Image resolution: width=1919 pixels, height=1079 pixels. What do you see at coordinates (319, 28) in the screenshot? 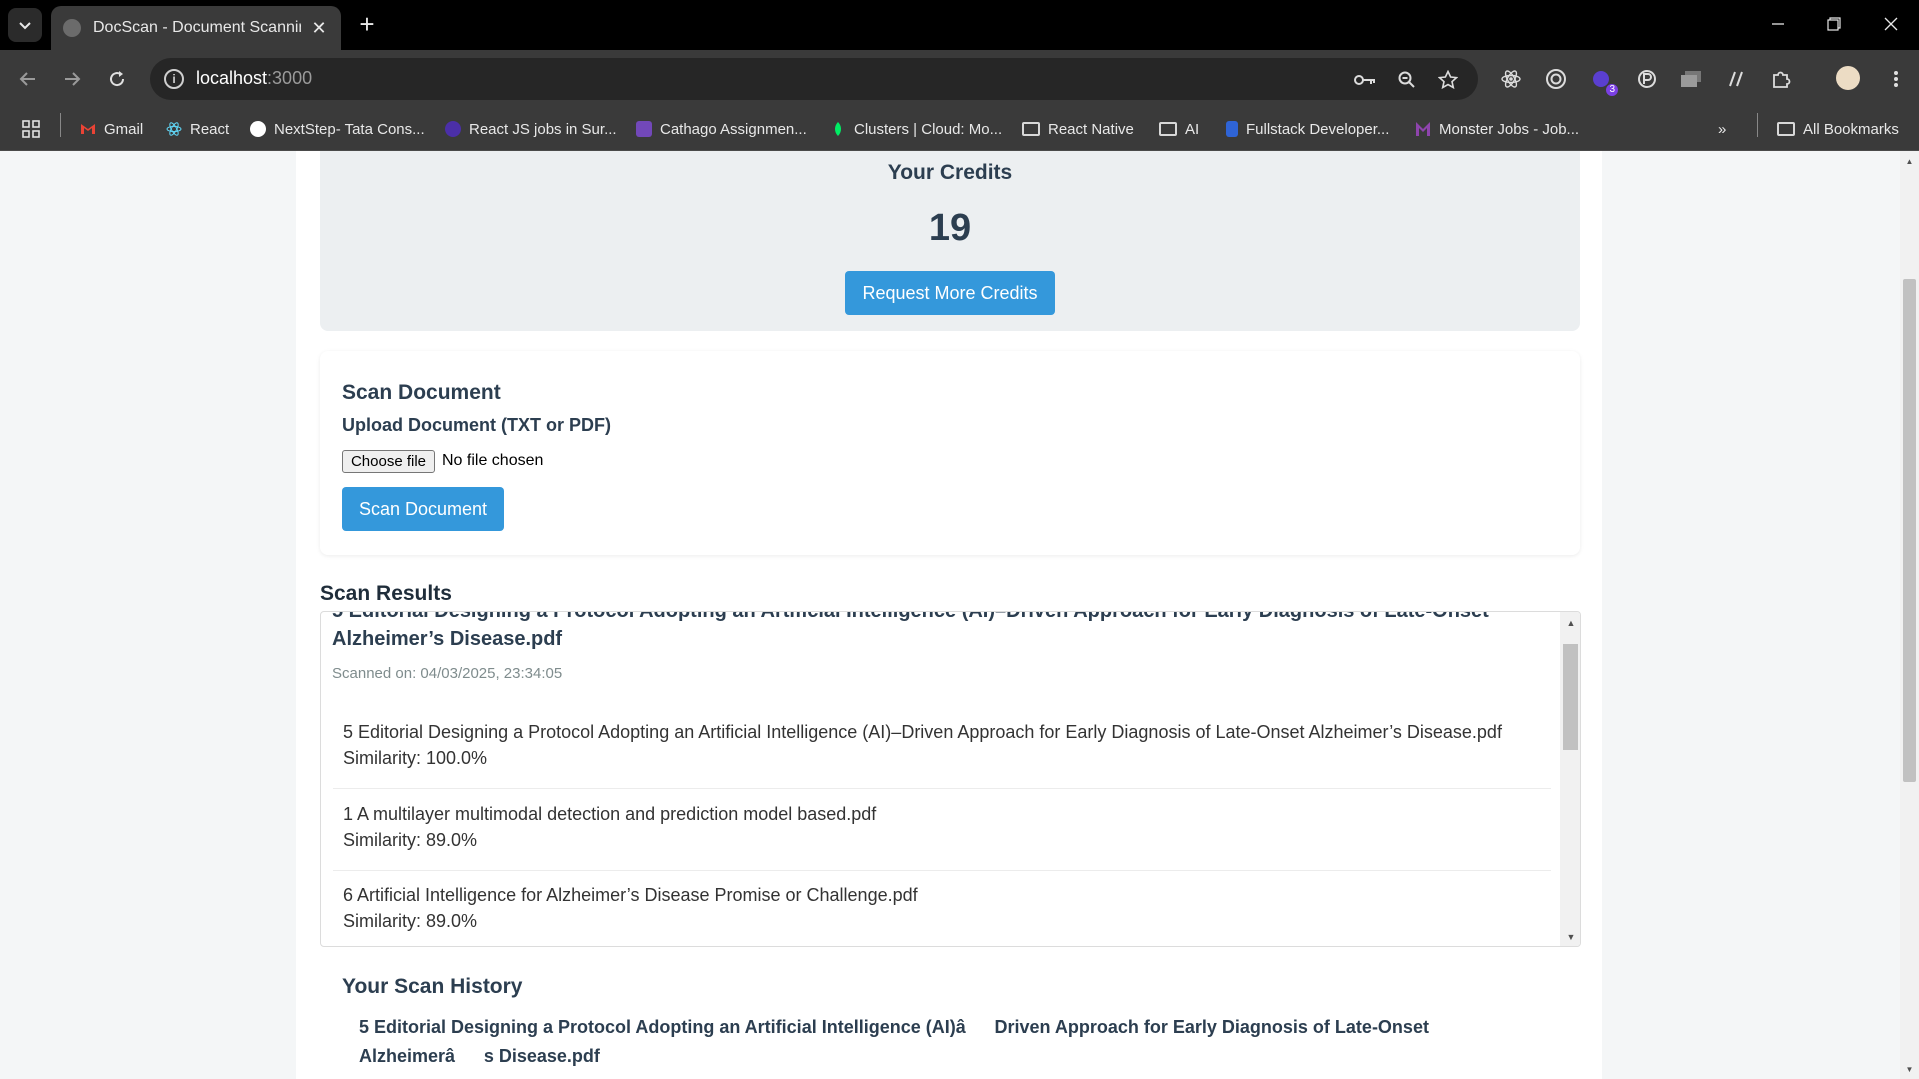
I see `close-icon: ✕` at bounding box center [319, 28].